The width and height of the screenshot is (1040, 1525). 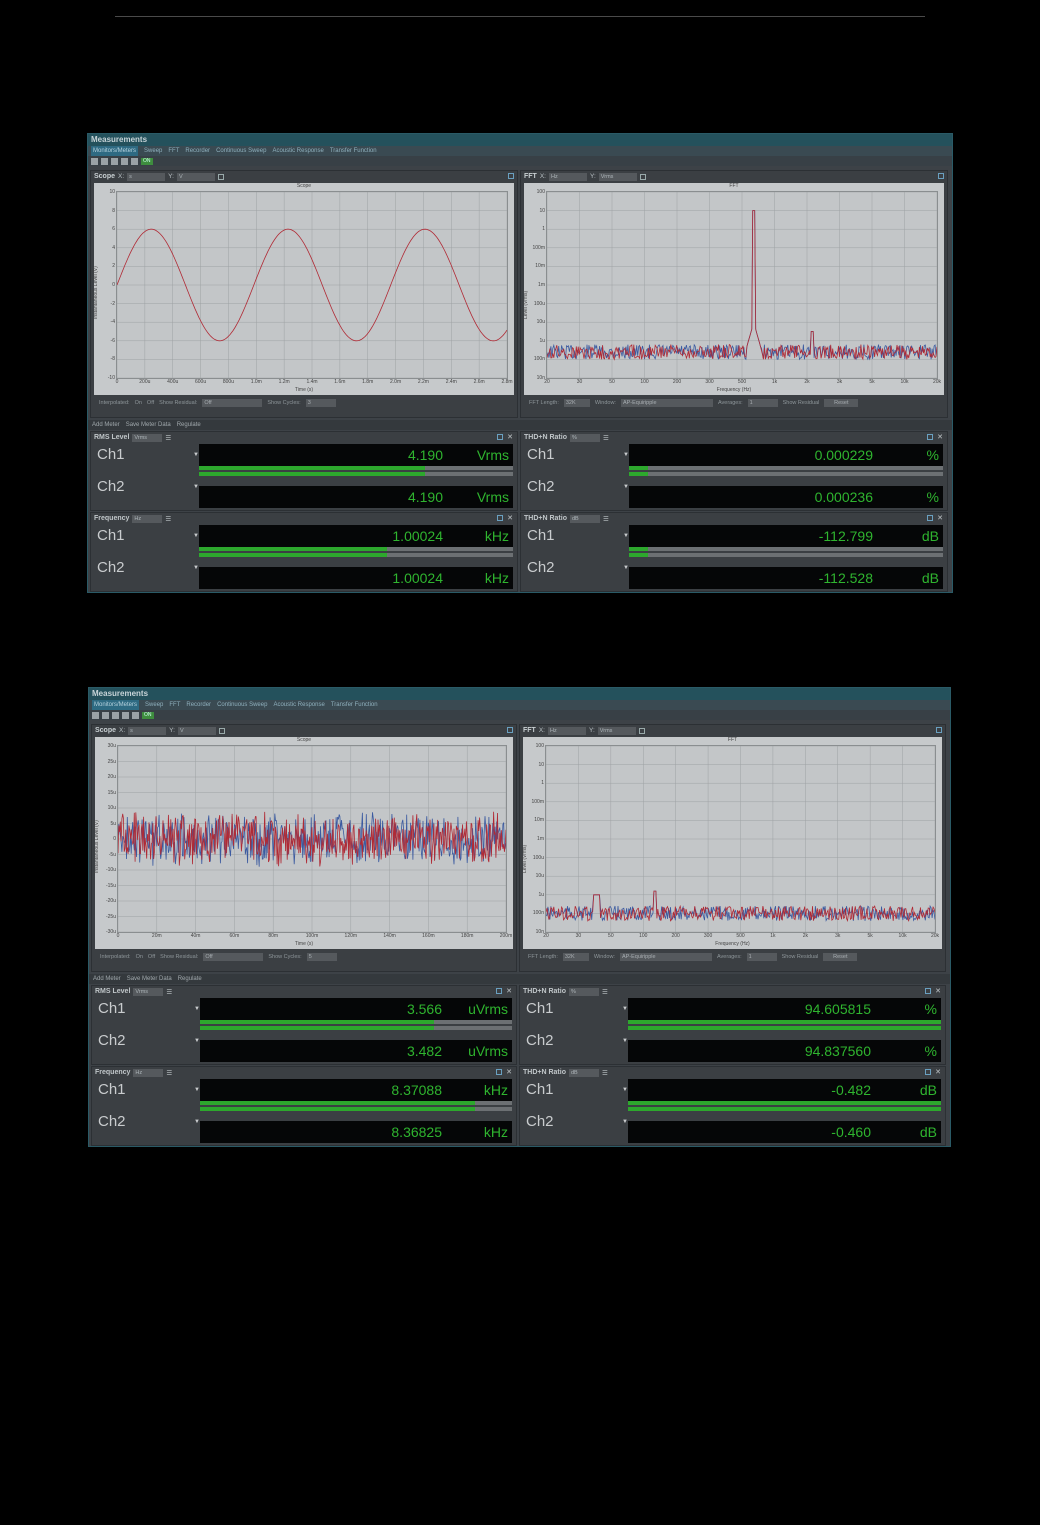 What do you see at coordinates (321, 957) in the screenshot?
I see `cycles-stepper: 5` at bounding box center [321, 957].